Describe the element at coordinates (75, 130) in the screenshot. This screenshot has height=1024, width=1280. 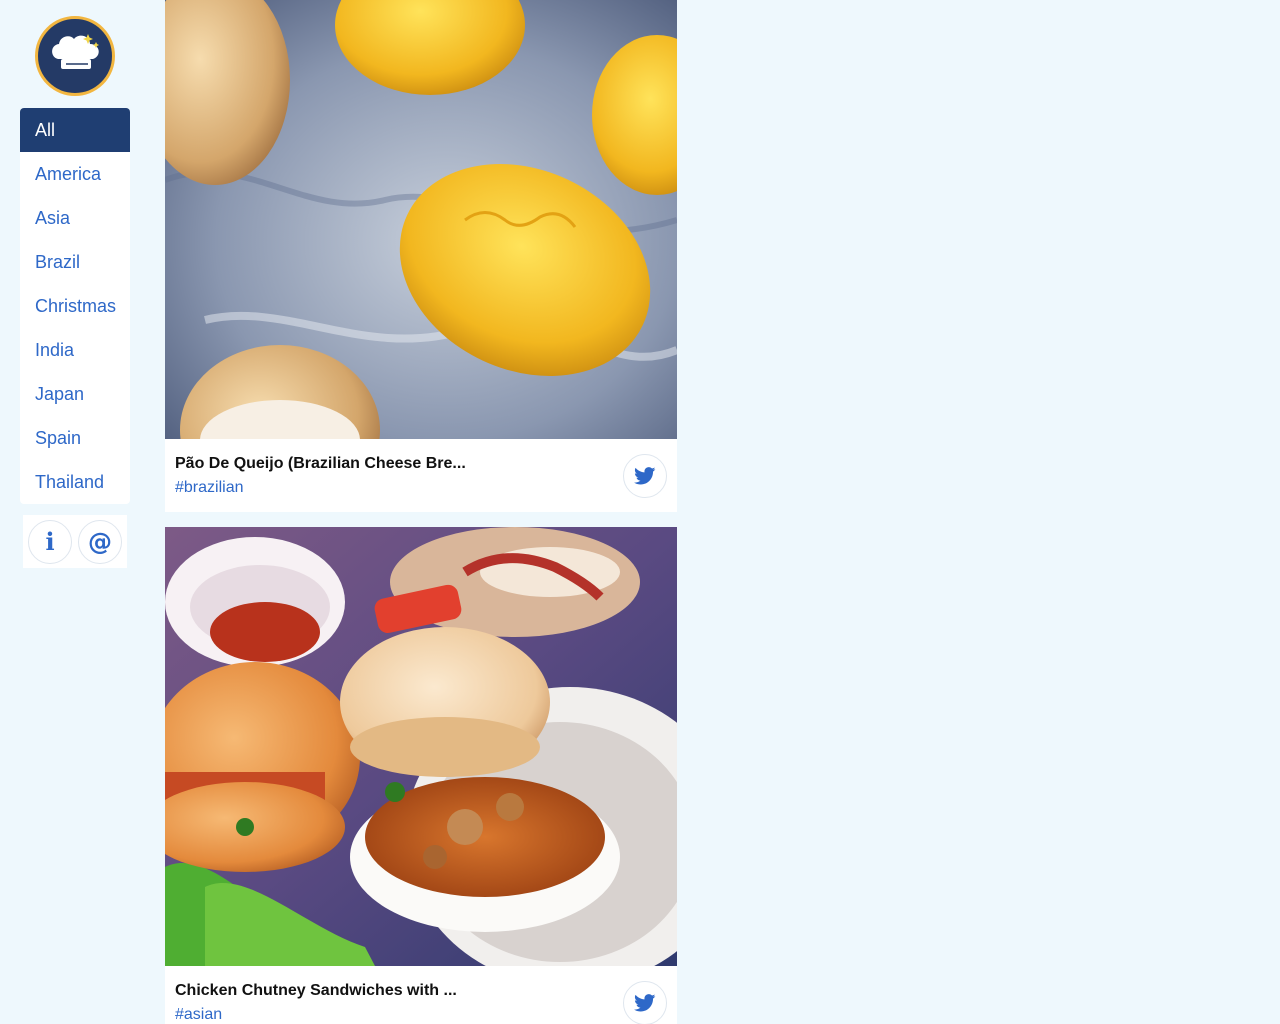
I see `nav-item-all: All` at that location.